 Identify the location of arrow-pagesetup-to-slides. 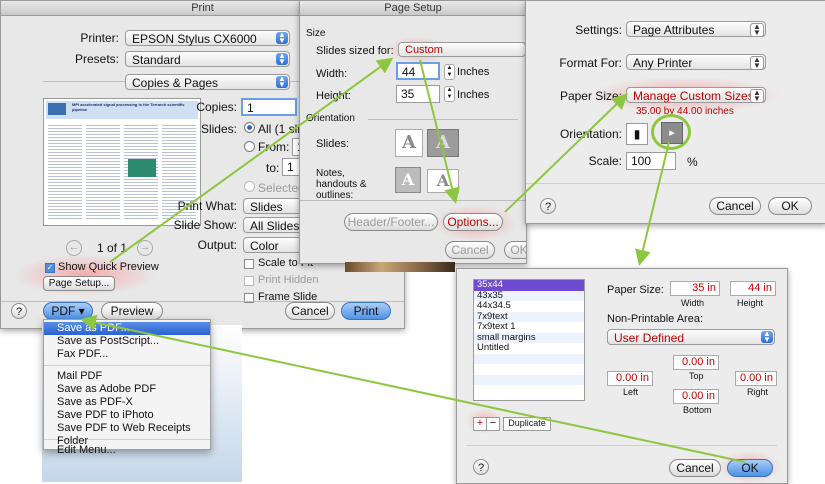
(251, 160).